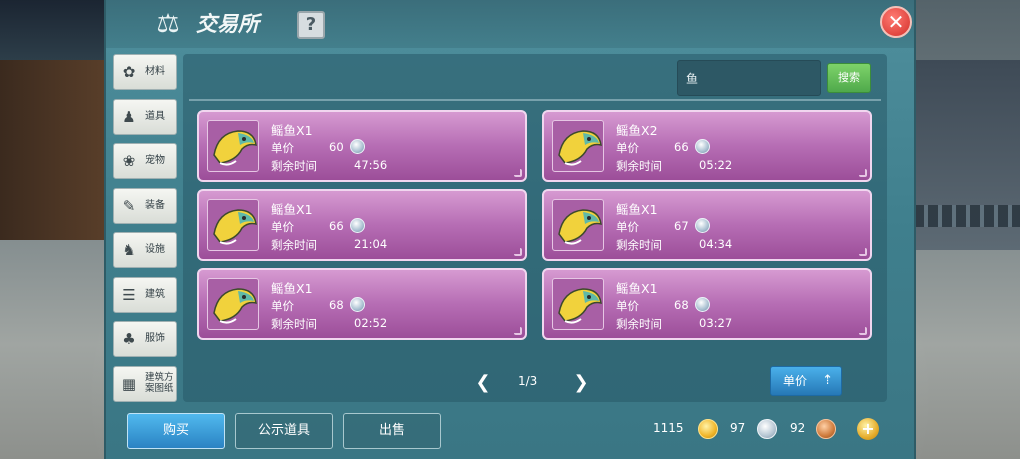 Image resolution: width=1020 pixels, height=459 pixels. I want to click on category-tools: ♟ 道具, so click(145, 116).